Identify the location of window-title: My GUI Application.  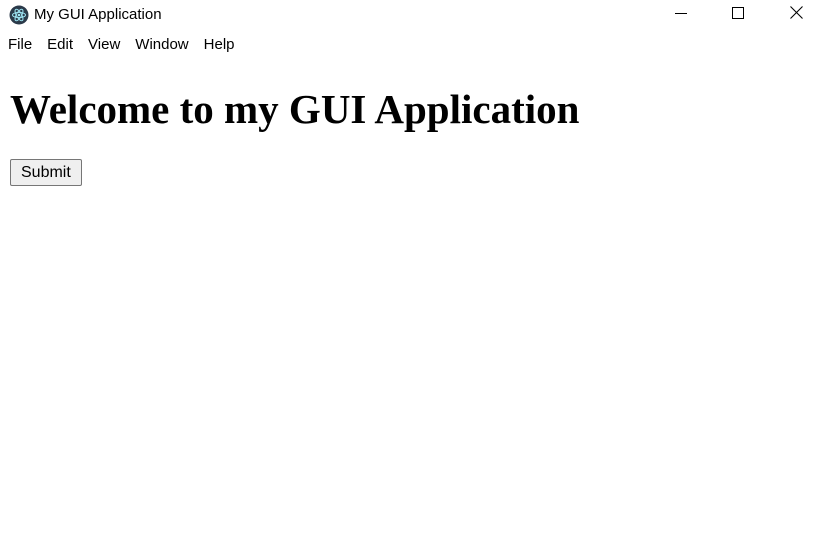
(98, 14).